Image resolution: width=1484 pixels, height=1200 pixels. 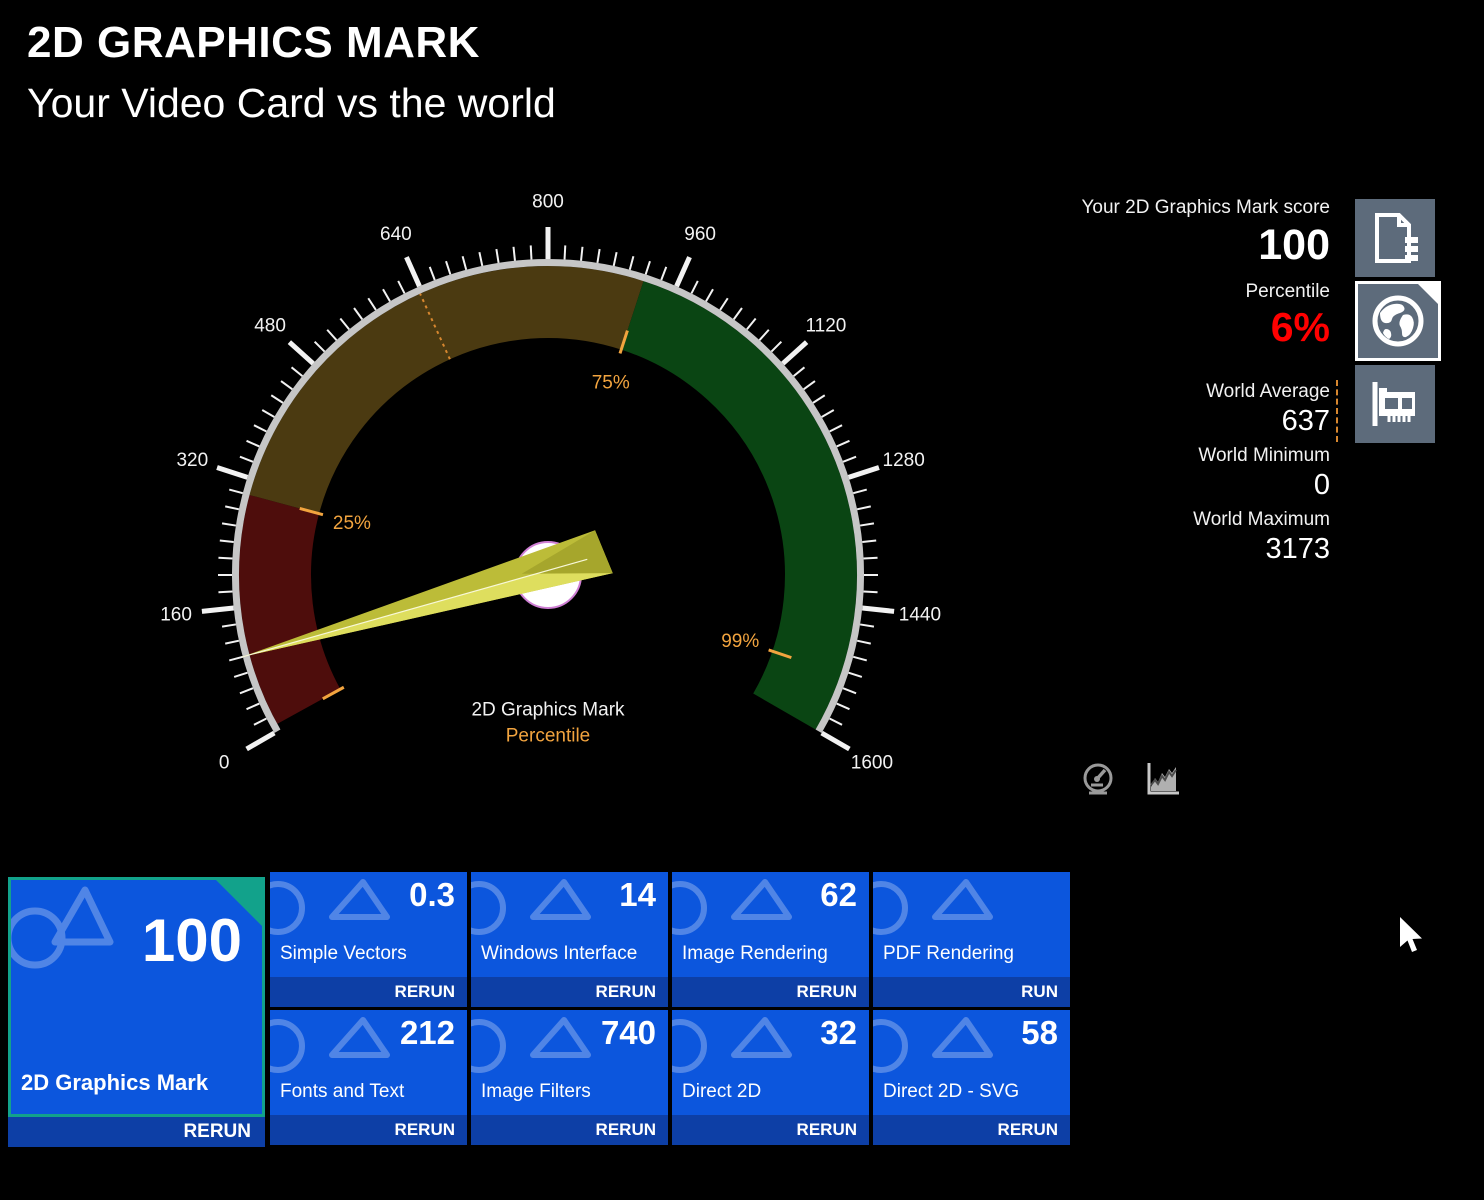 I want to click on tile-score-value: 14, so click(x=637, y=894).